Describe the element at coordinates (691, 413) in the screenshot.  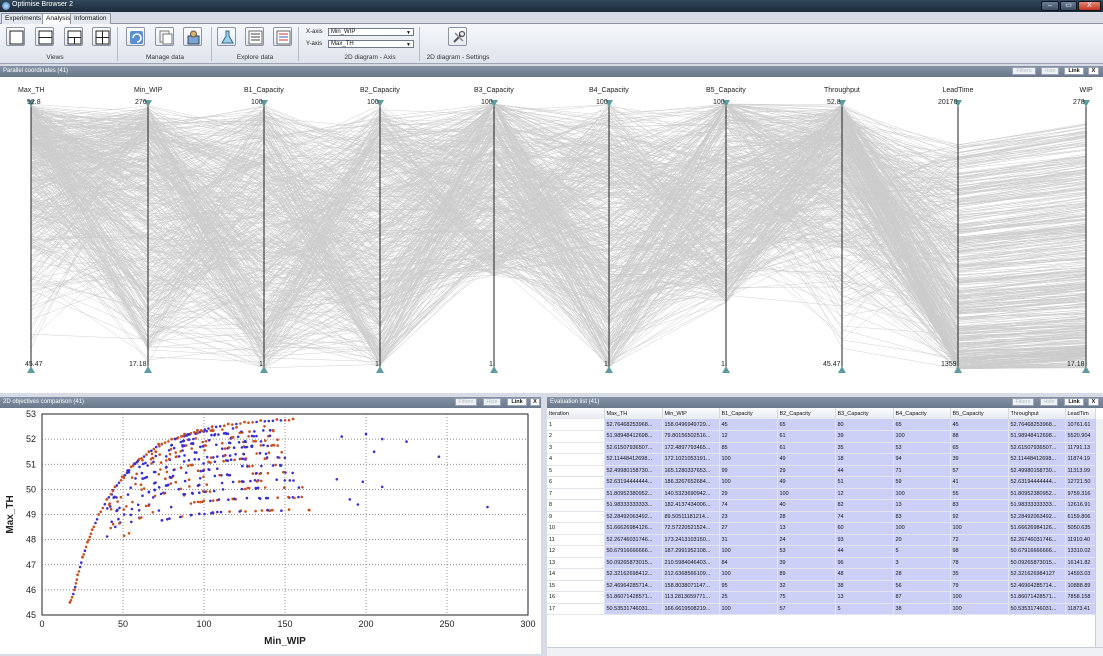
I see `column-header: Min_WIP` at that location.